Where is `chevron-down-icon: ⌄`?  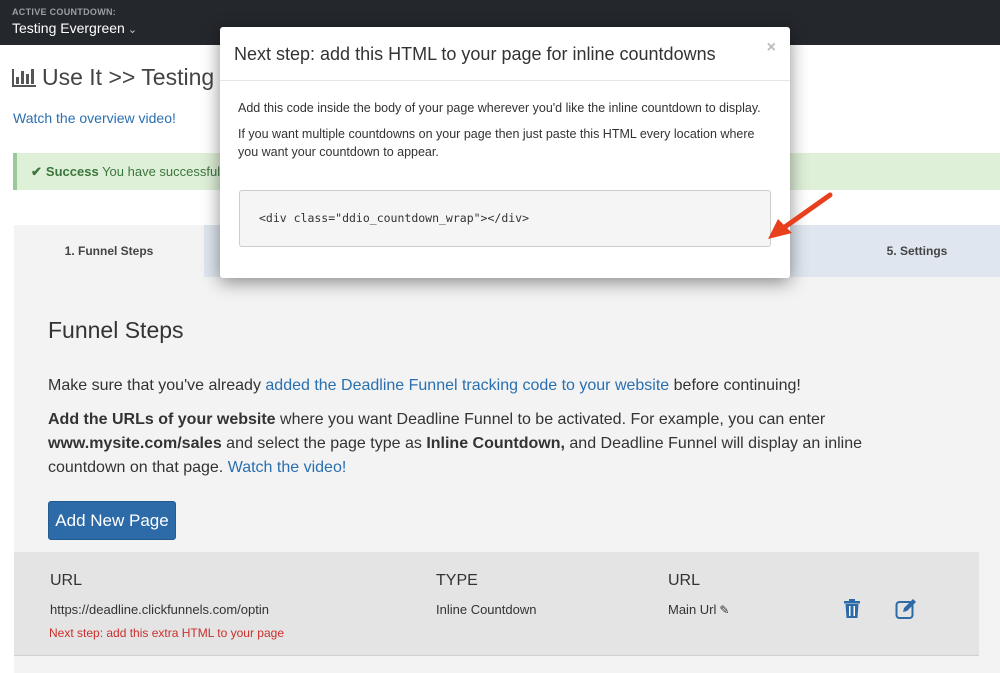
chevron-down-icon: ⌄ is located at coordinates (132, 30).